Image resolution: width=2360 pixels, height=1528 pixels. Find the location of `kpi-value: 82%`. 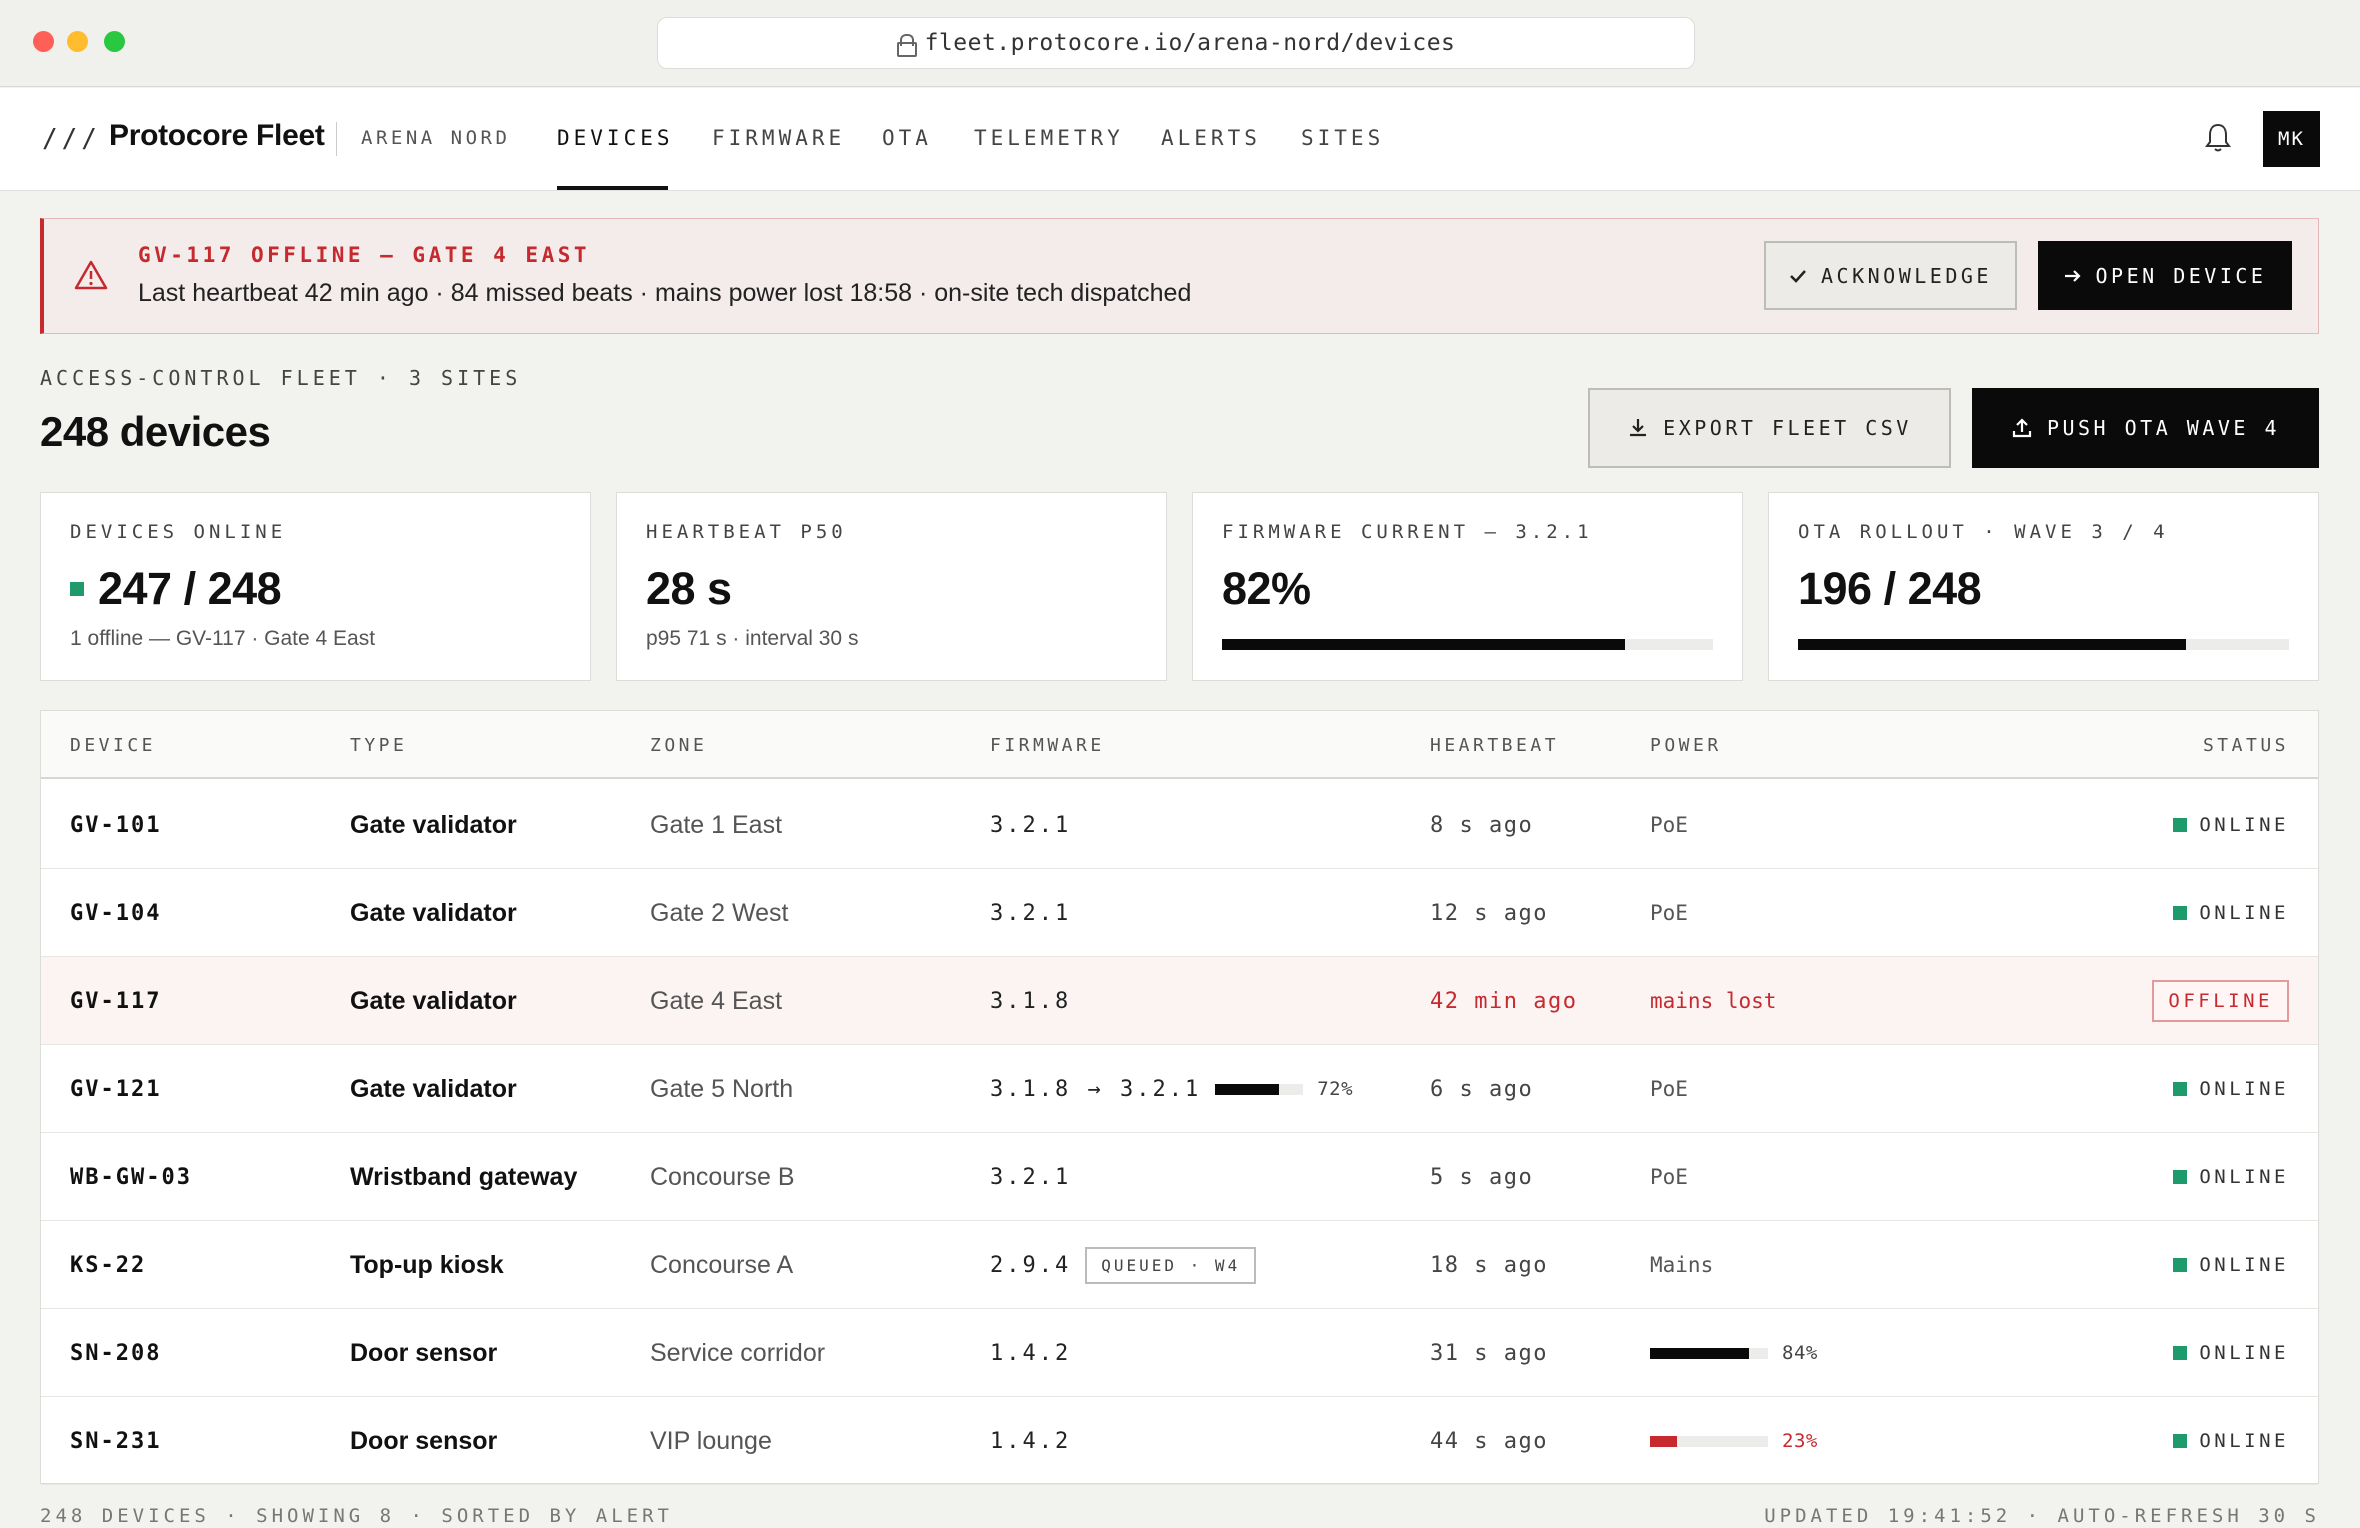

kpi-value: 82% is located at coordinates (1266, 588).